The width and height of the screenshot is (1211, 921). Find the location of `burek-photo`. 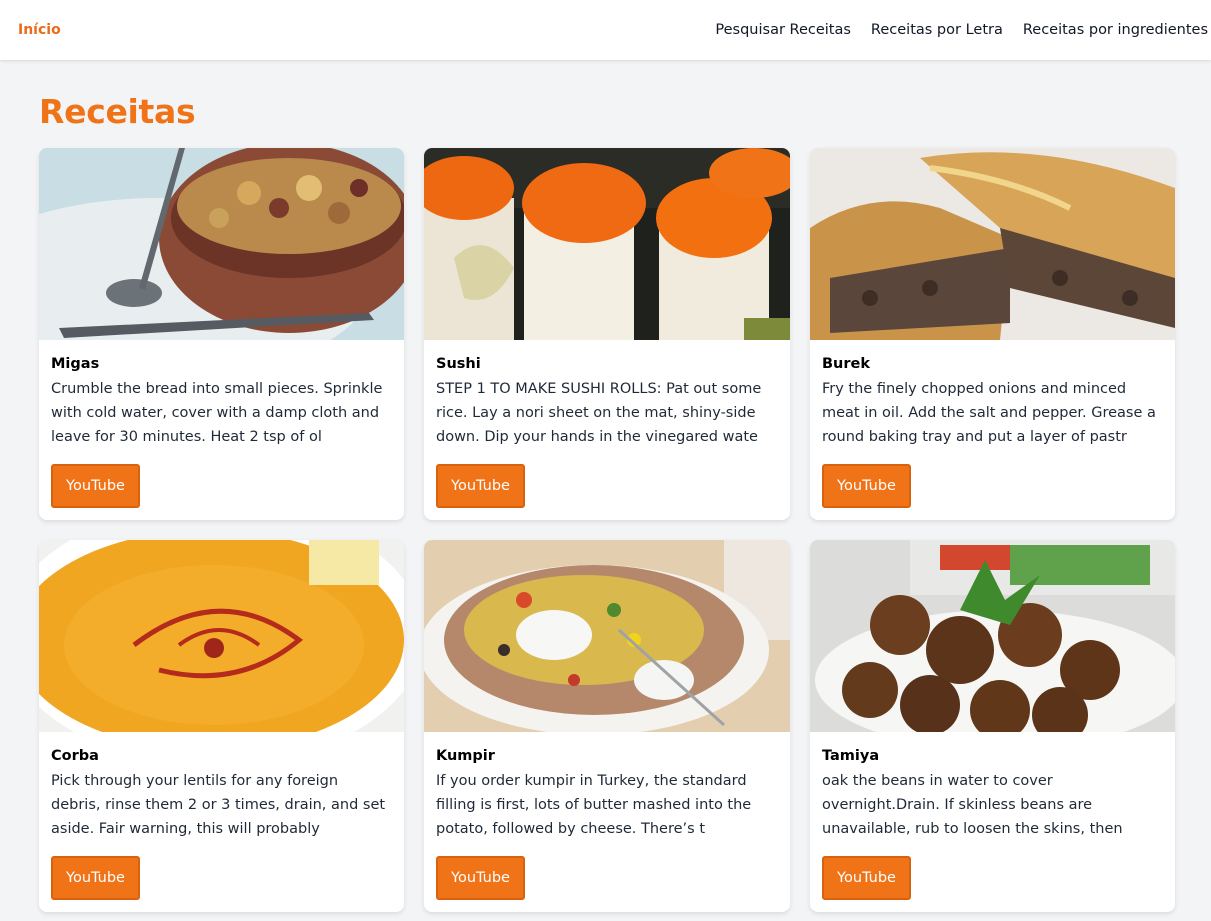

burek-photo is located at coordinates (992, 244).